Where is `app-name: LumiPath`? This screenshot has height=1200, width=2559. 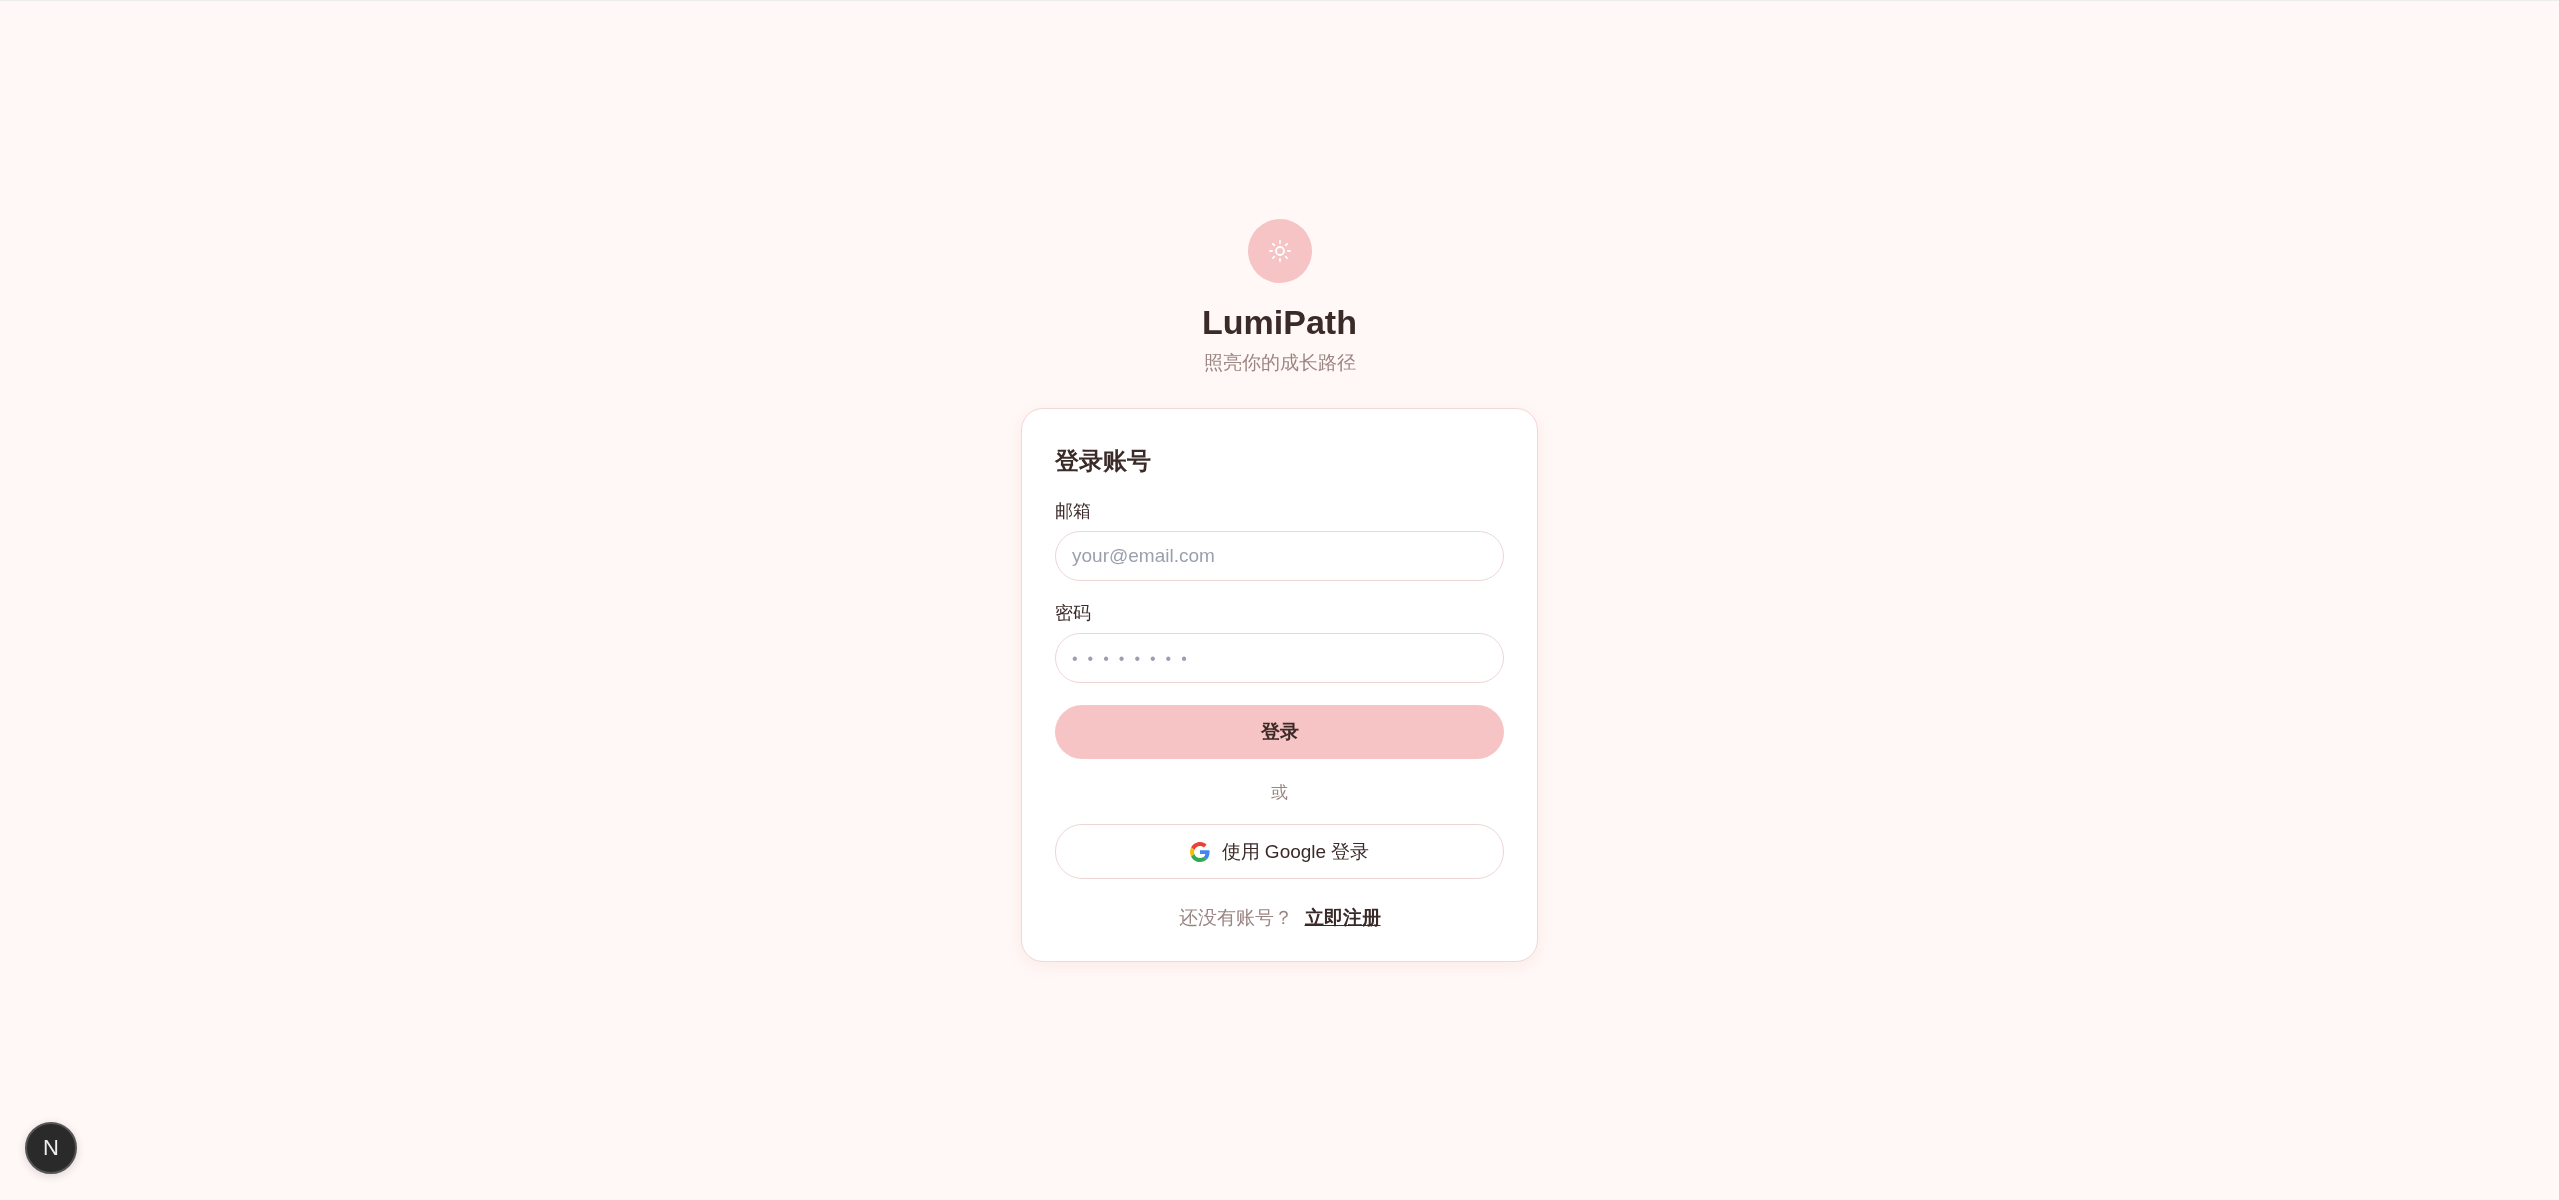
app-name: LumiPath is located at coordinates (1279, 322).